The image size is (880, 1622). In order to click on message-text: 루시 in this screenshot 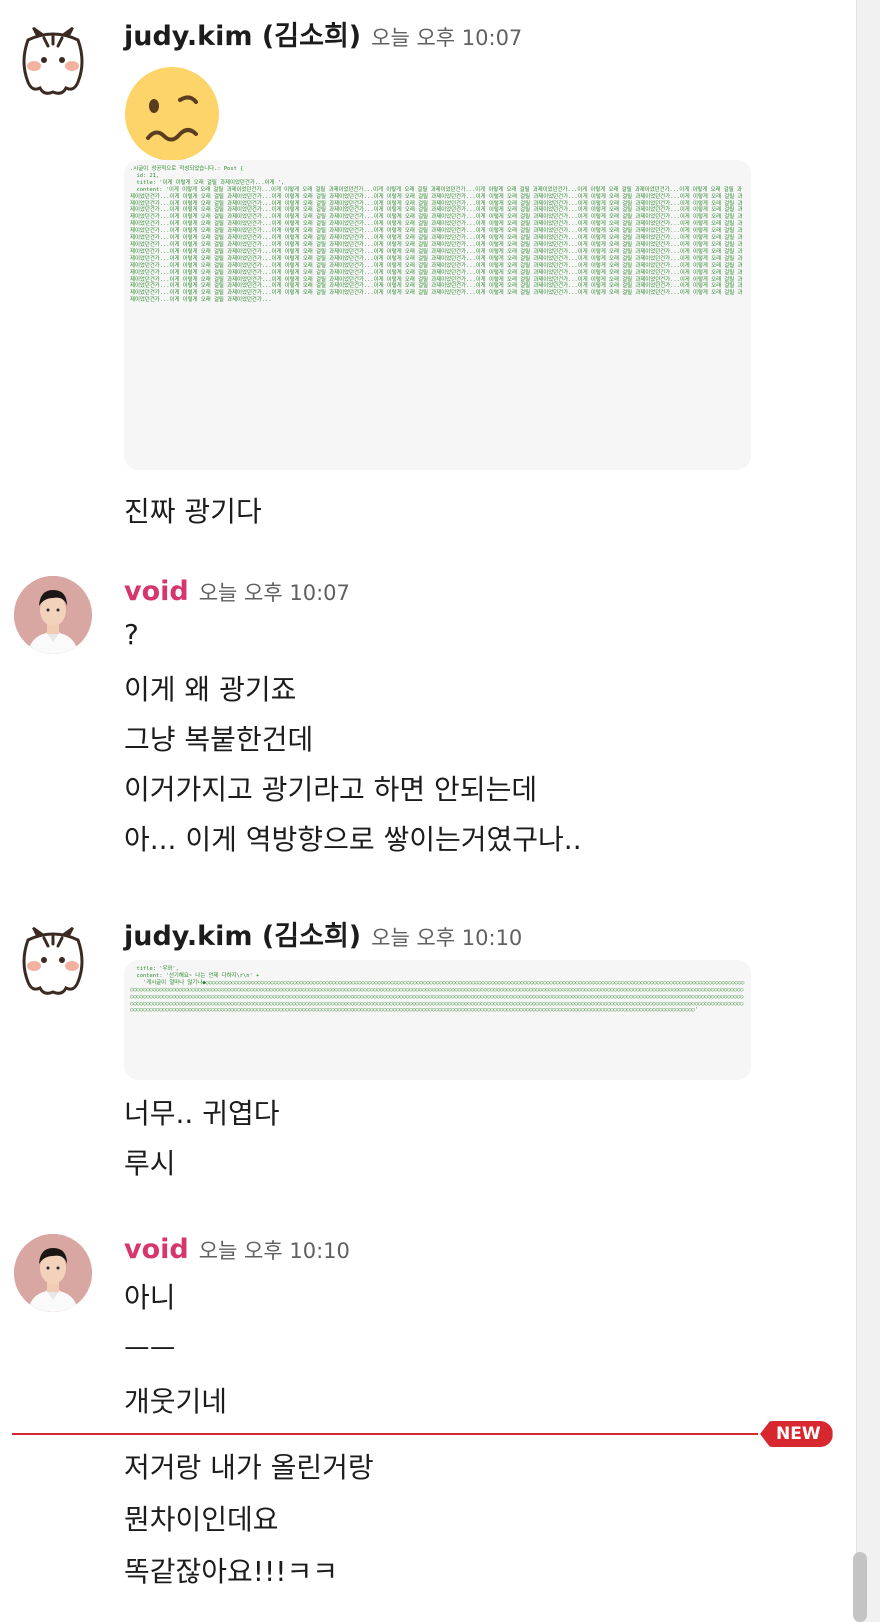, I will do `click(150, 1163)`.